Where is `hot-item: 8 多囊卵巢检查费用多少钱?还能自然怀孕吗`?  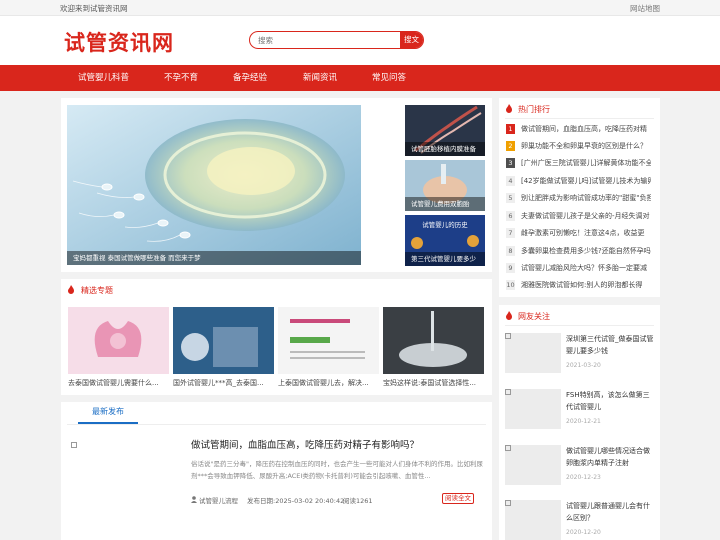 hot-item: 8 多囊卵巢检查费用多少钱?还能自然怀孕吗 is located at coordinates (581, 251).